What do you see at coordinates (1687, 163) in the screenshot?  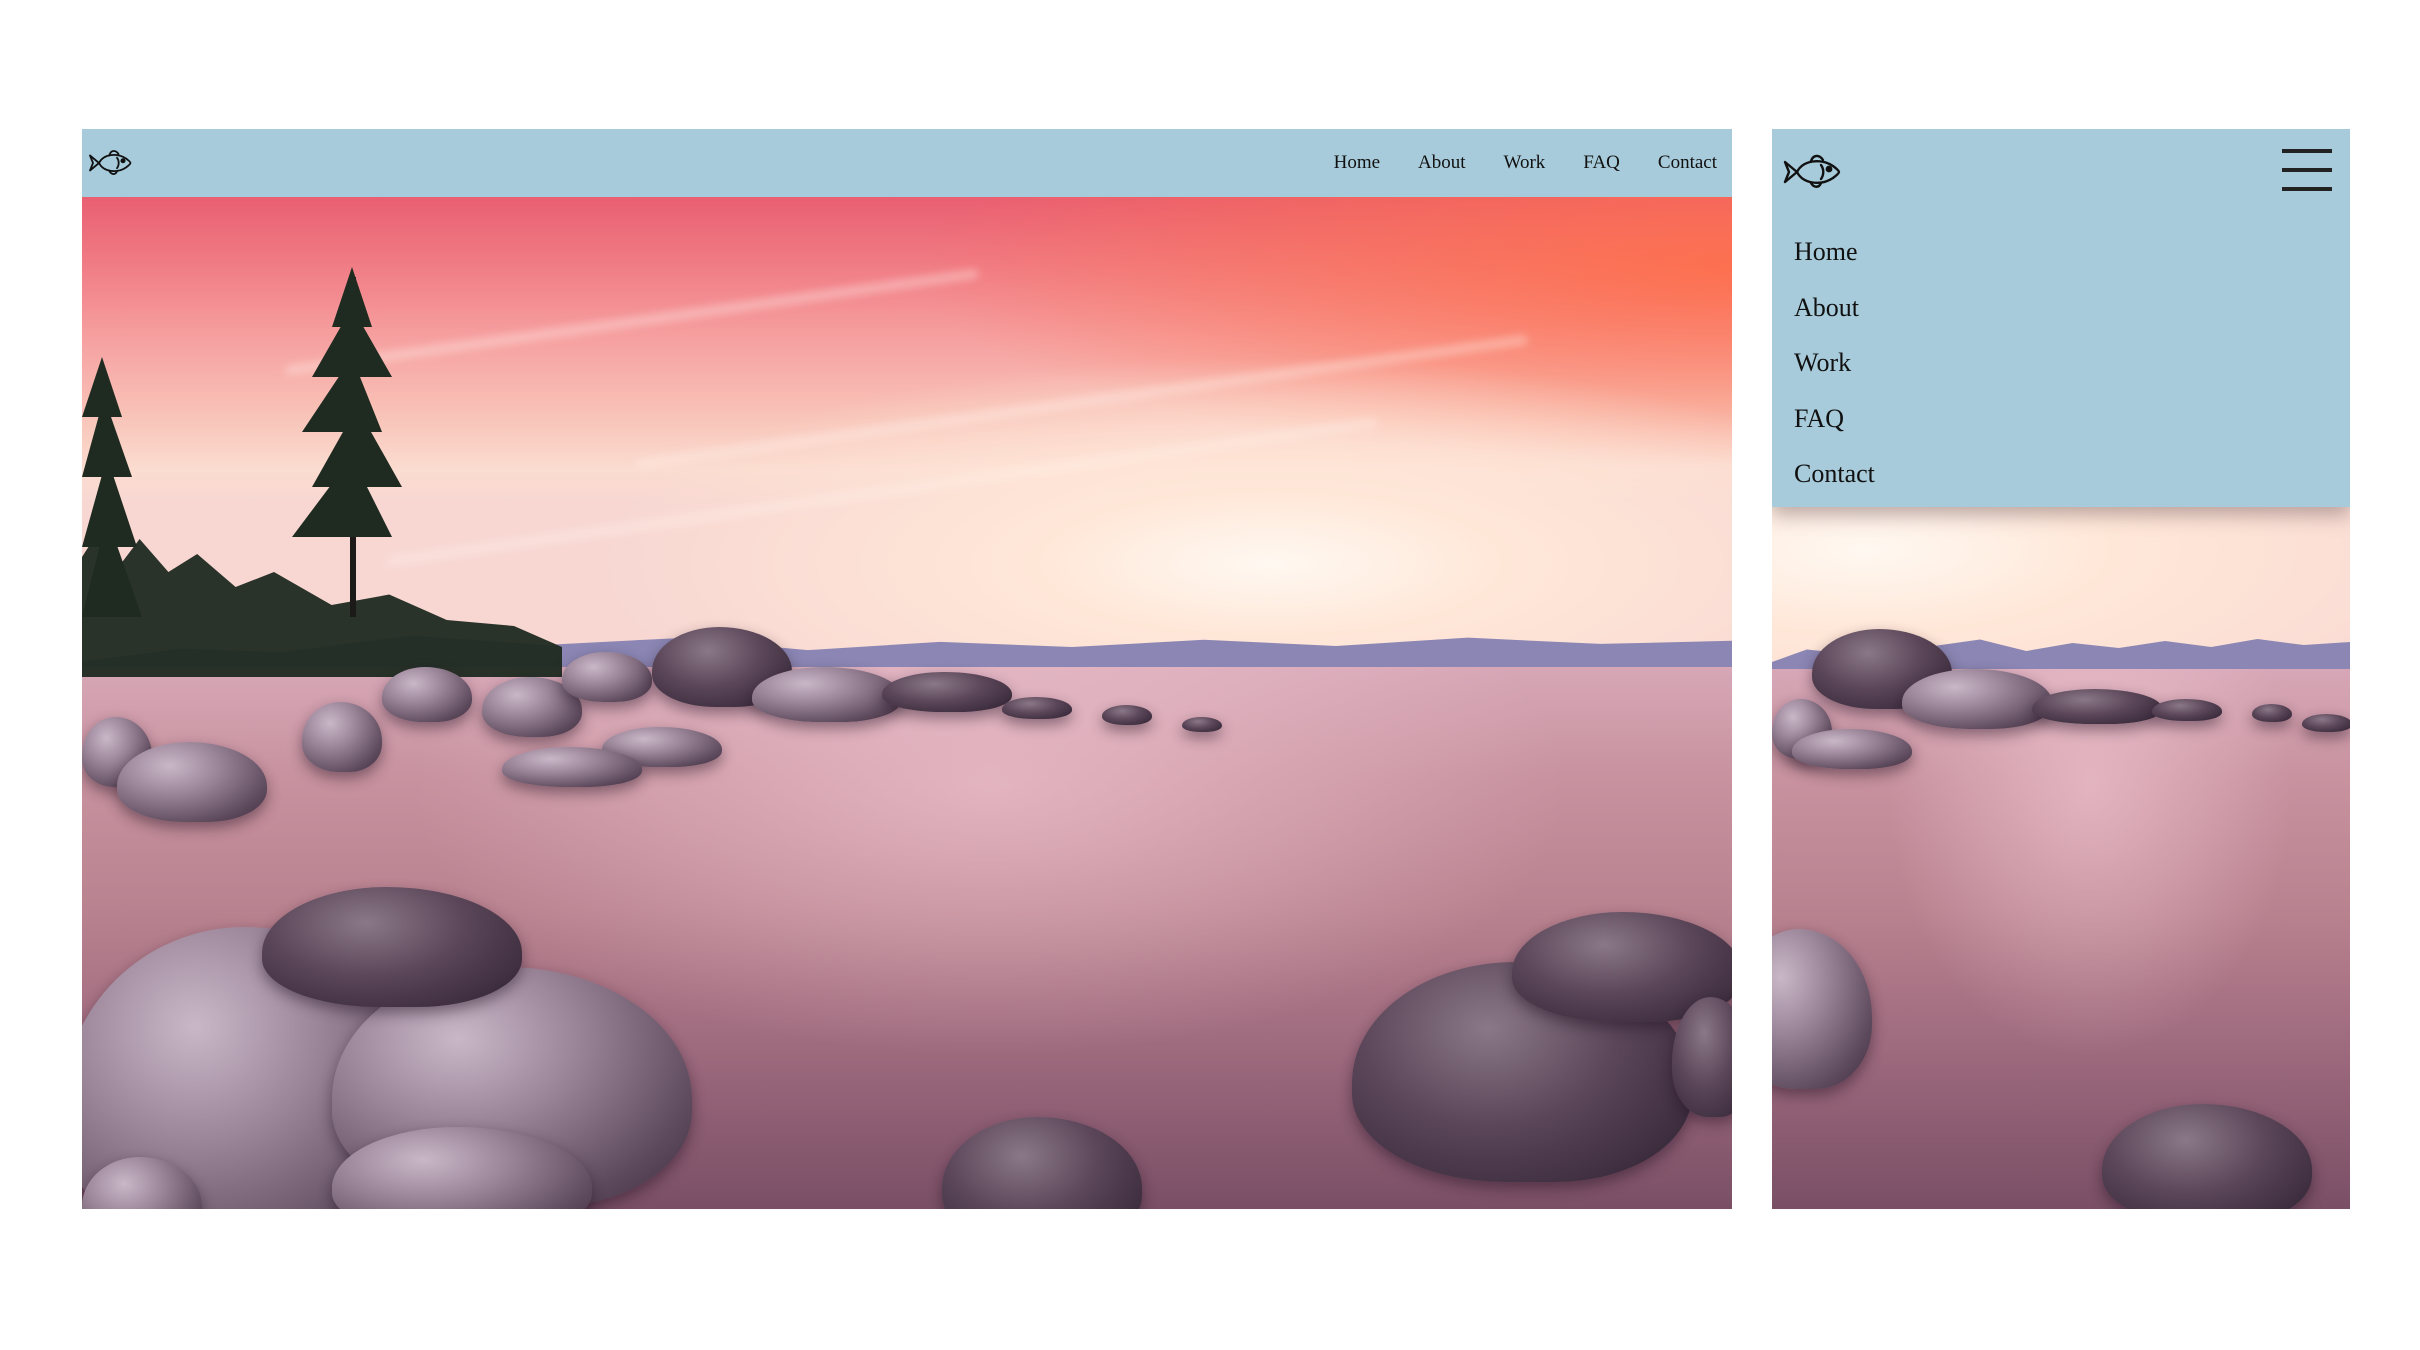 I see `nav-link-contact: Contact` at bounding box center [1687, 163].